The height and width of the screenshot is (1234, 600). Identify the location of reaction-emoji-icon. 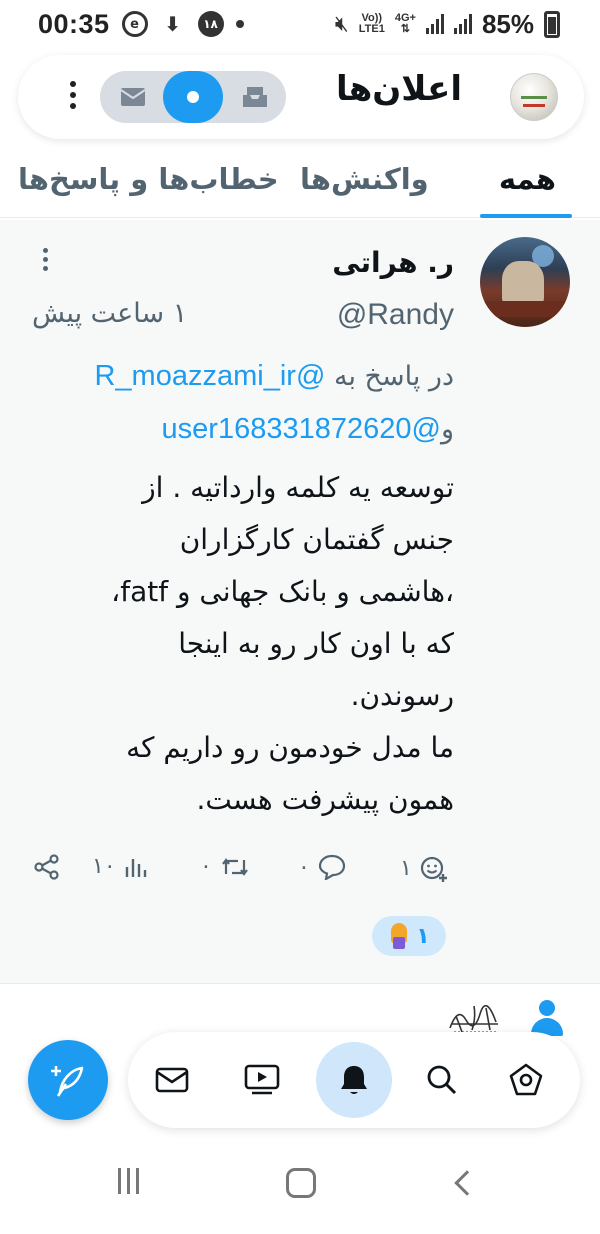
(399, 936).